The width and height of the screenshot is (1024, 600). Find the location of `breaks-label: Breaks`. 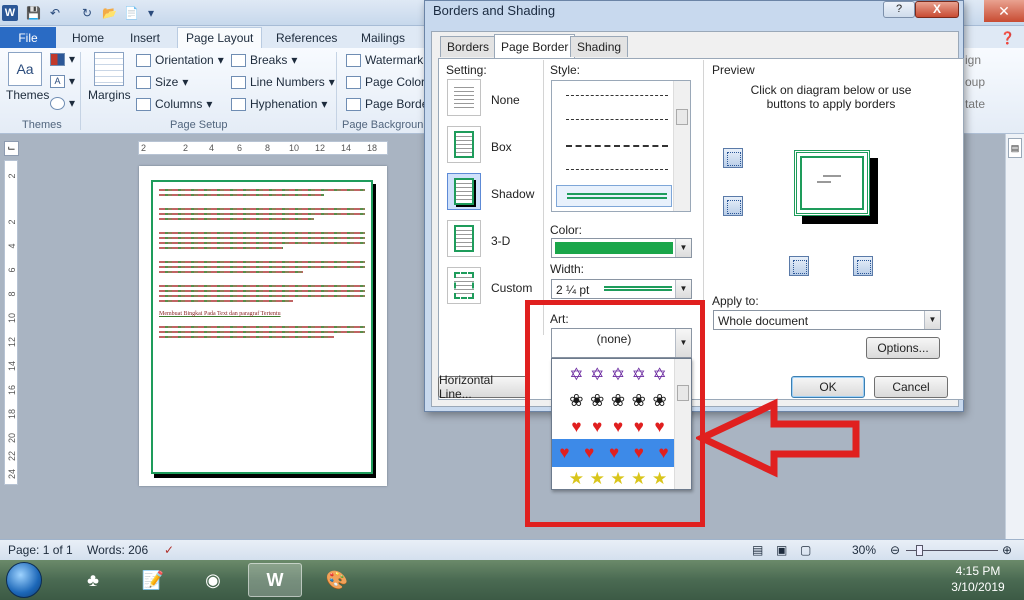

breaks-label: Breaks is located at coordinates (269, 60).